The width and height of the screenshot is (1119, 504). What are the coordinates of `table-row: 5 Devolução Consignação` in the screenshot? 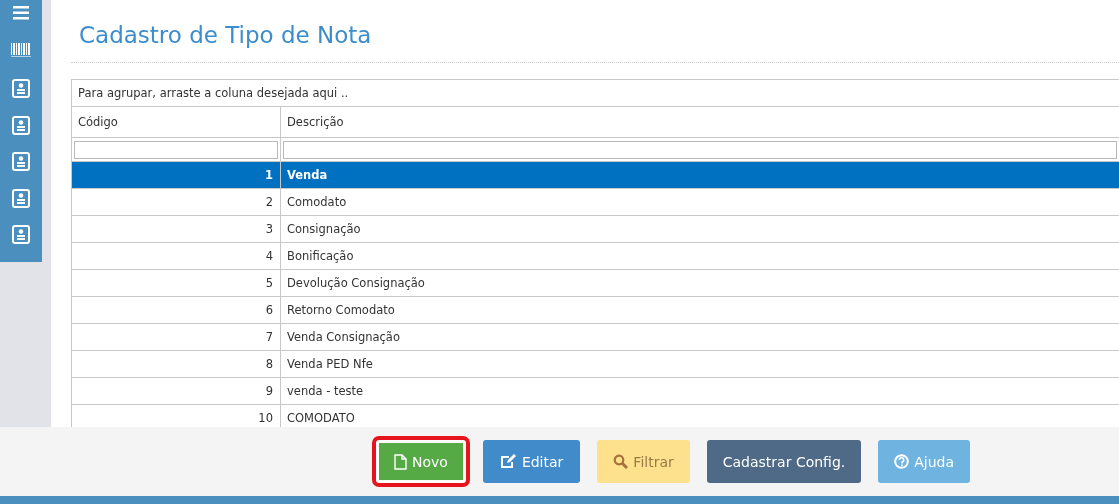 It's located at (595, 283).